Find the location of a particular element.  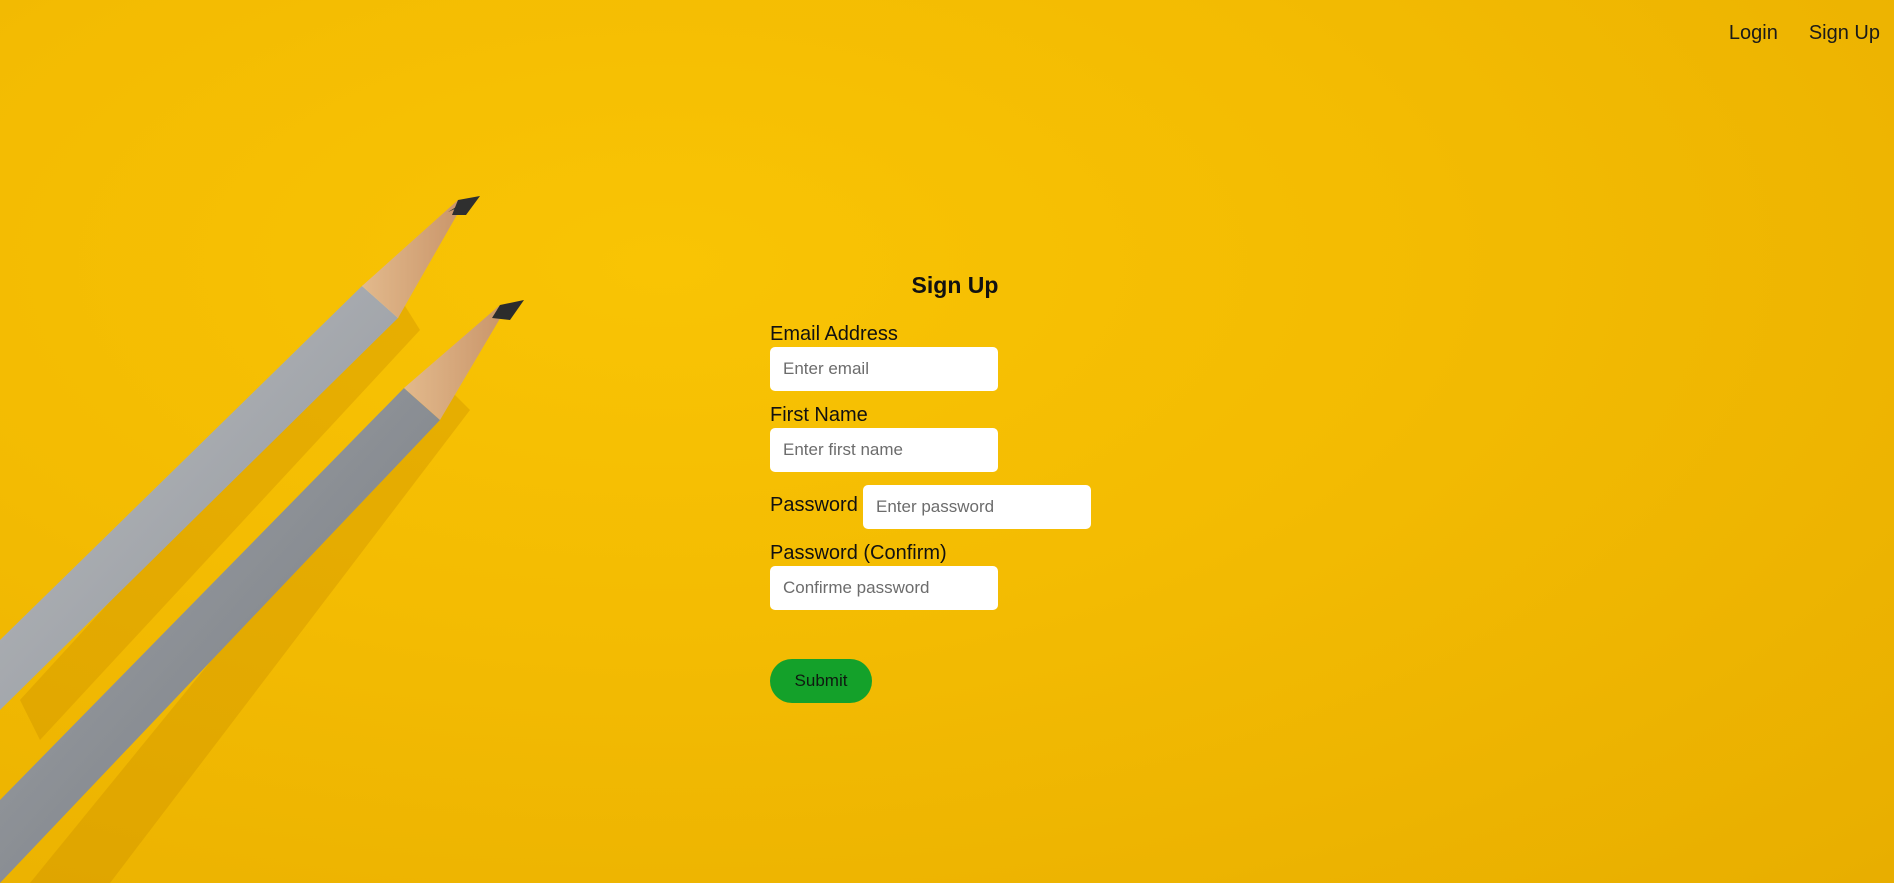

password-field is located at coordinates (977, 507).